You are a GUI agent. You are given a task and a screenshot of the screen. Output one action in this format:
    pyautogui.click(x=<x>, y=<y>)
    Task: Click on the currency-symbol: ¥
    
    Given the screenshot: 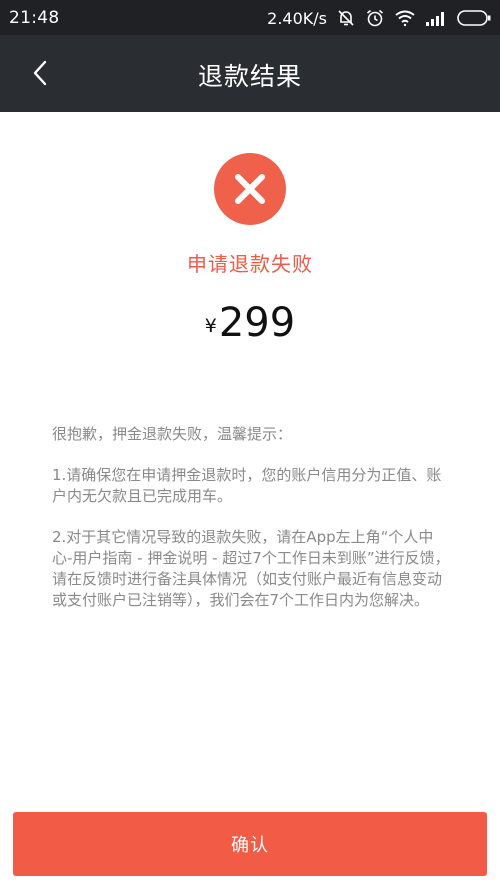 What is the action you would take?
    pyautogui.click(x=210, y=326)
    